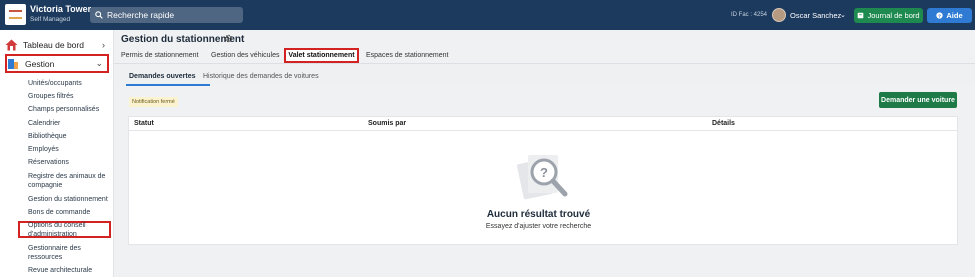  Describe the element at coordinates (261, 76) in the screenshot. I see `subtab-request-history: Historique des demandes de voitures` at that location.